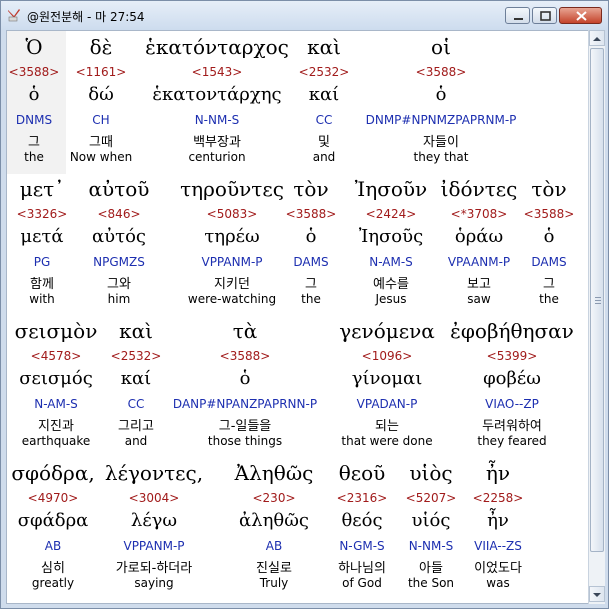 The image size is (609, 609). Describe the element at coordinates (101, 120) in the screenshot. I see `parsing-code: CH` at that location.